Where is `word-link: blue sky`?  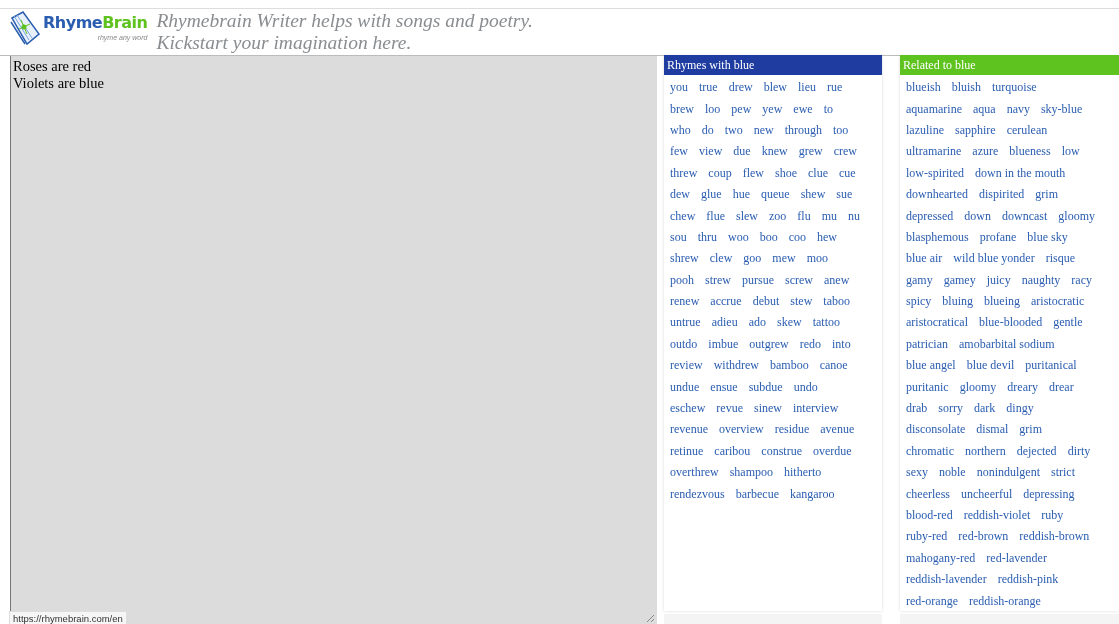
word-link: blue sky is located at coordinates (1047, 237).